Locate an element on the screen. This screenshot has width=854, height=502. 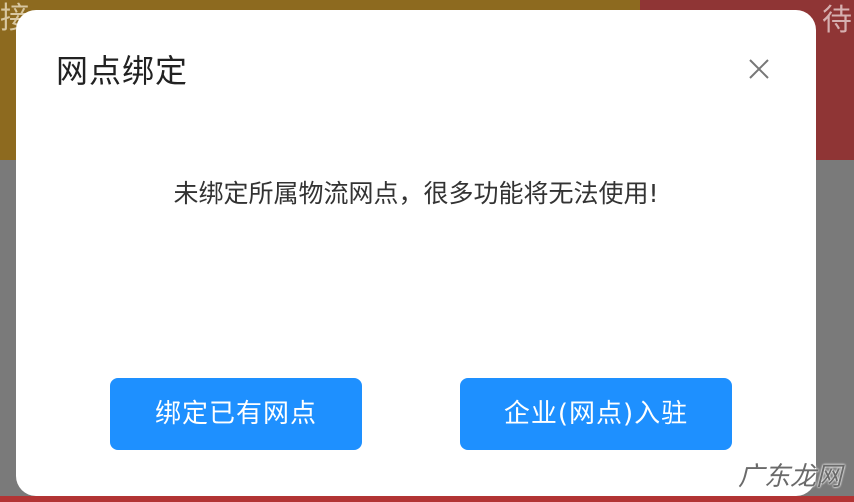
close-icon is located at coordinates (759, 69).